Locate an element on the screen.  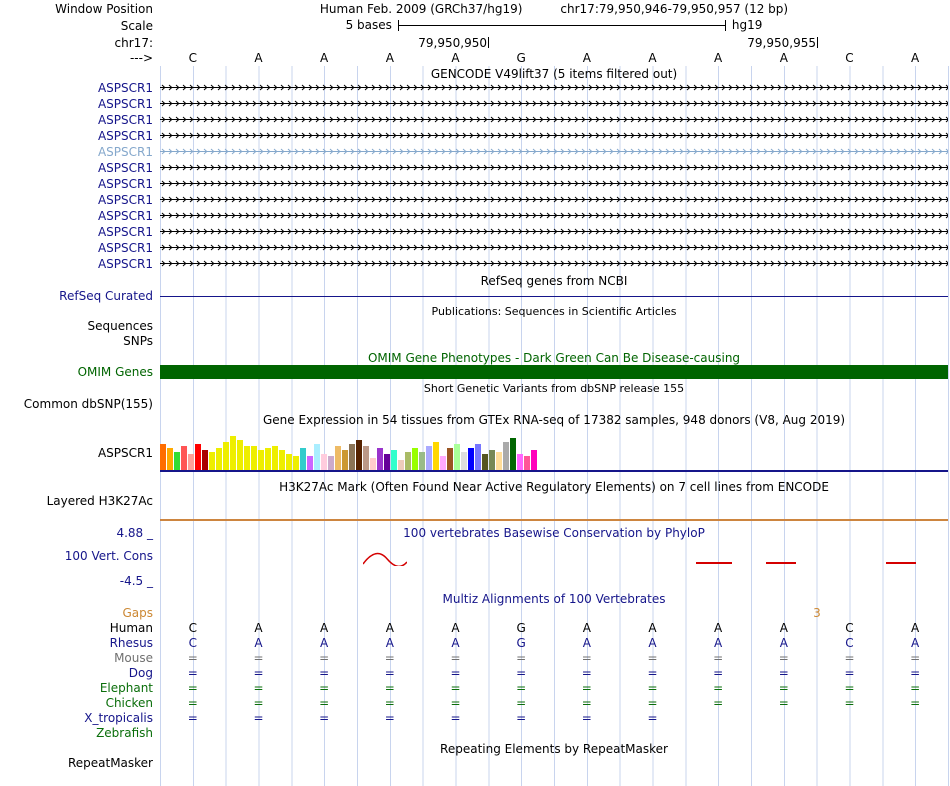
refseq-track-label: RefSeq Curated is located at coordinates (76, 296).